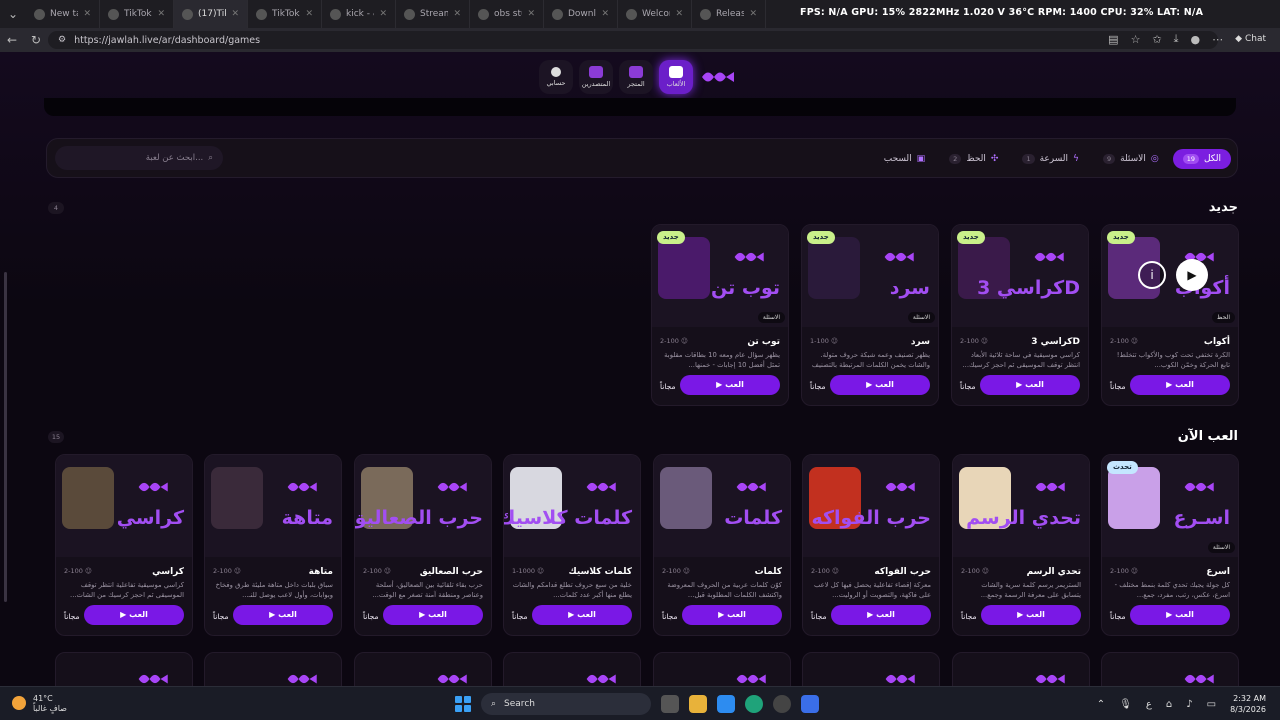 The width and height of the screenshot is (1280, 720). I want to click on nav-games: الألعاب, so click(676, 77).